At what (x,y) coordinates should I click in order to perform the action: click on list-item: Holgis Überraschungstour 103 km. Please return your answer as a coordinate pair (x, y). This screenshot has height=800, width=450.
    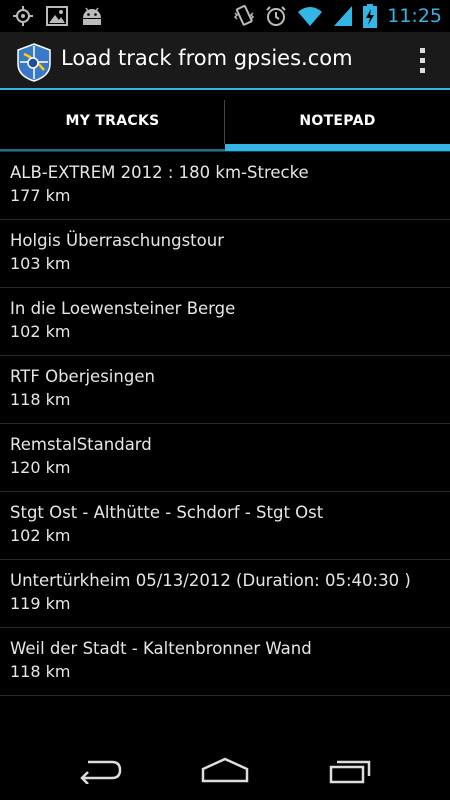
    Looking at the image, I should click on (225, 254).